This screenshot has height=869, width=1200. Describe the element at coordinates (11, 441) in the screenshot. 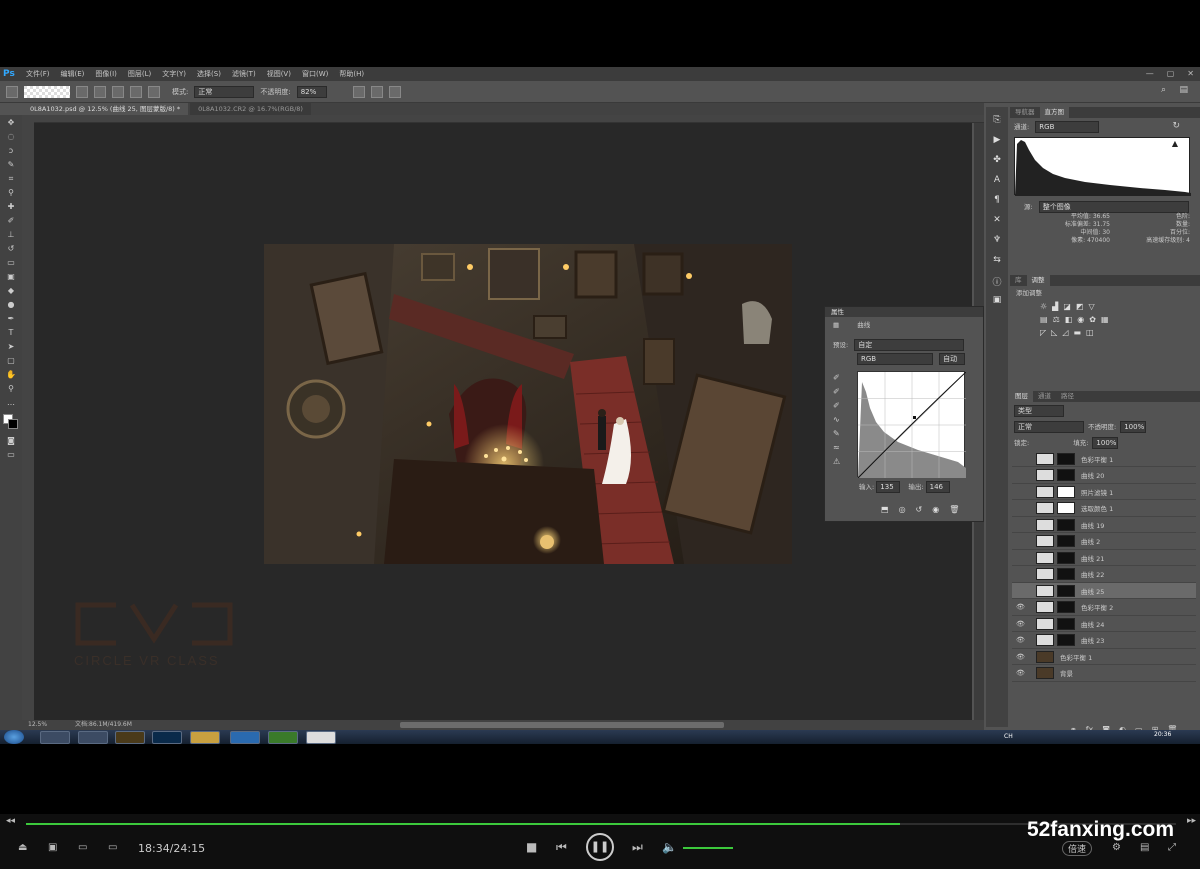

I see `quick-mask-icon: ◙` at that location.